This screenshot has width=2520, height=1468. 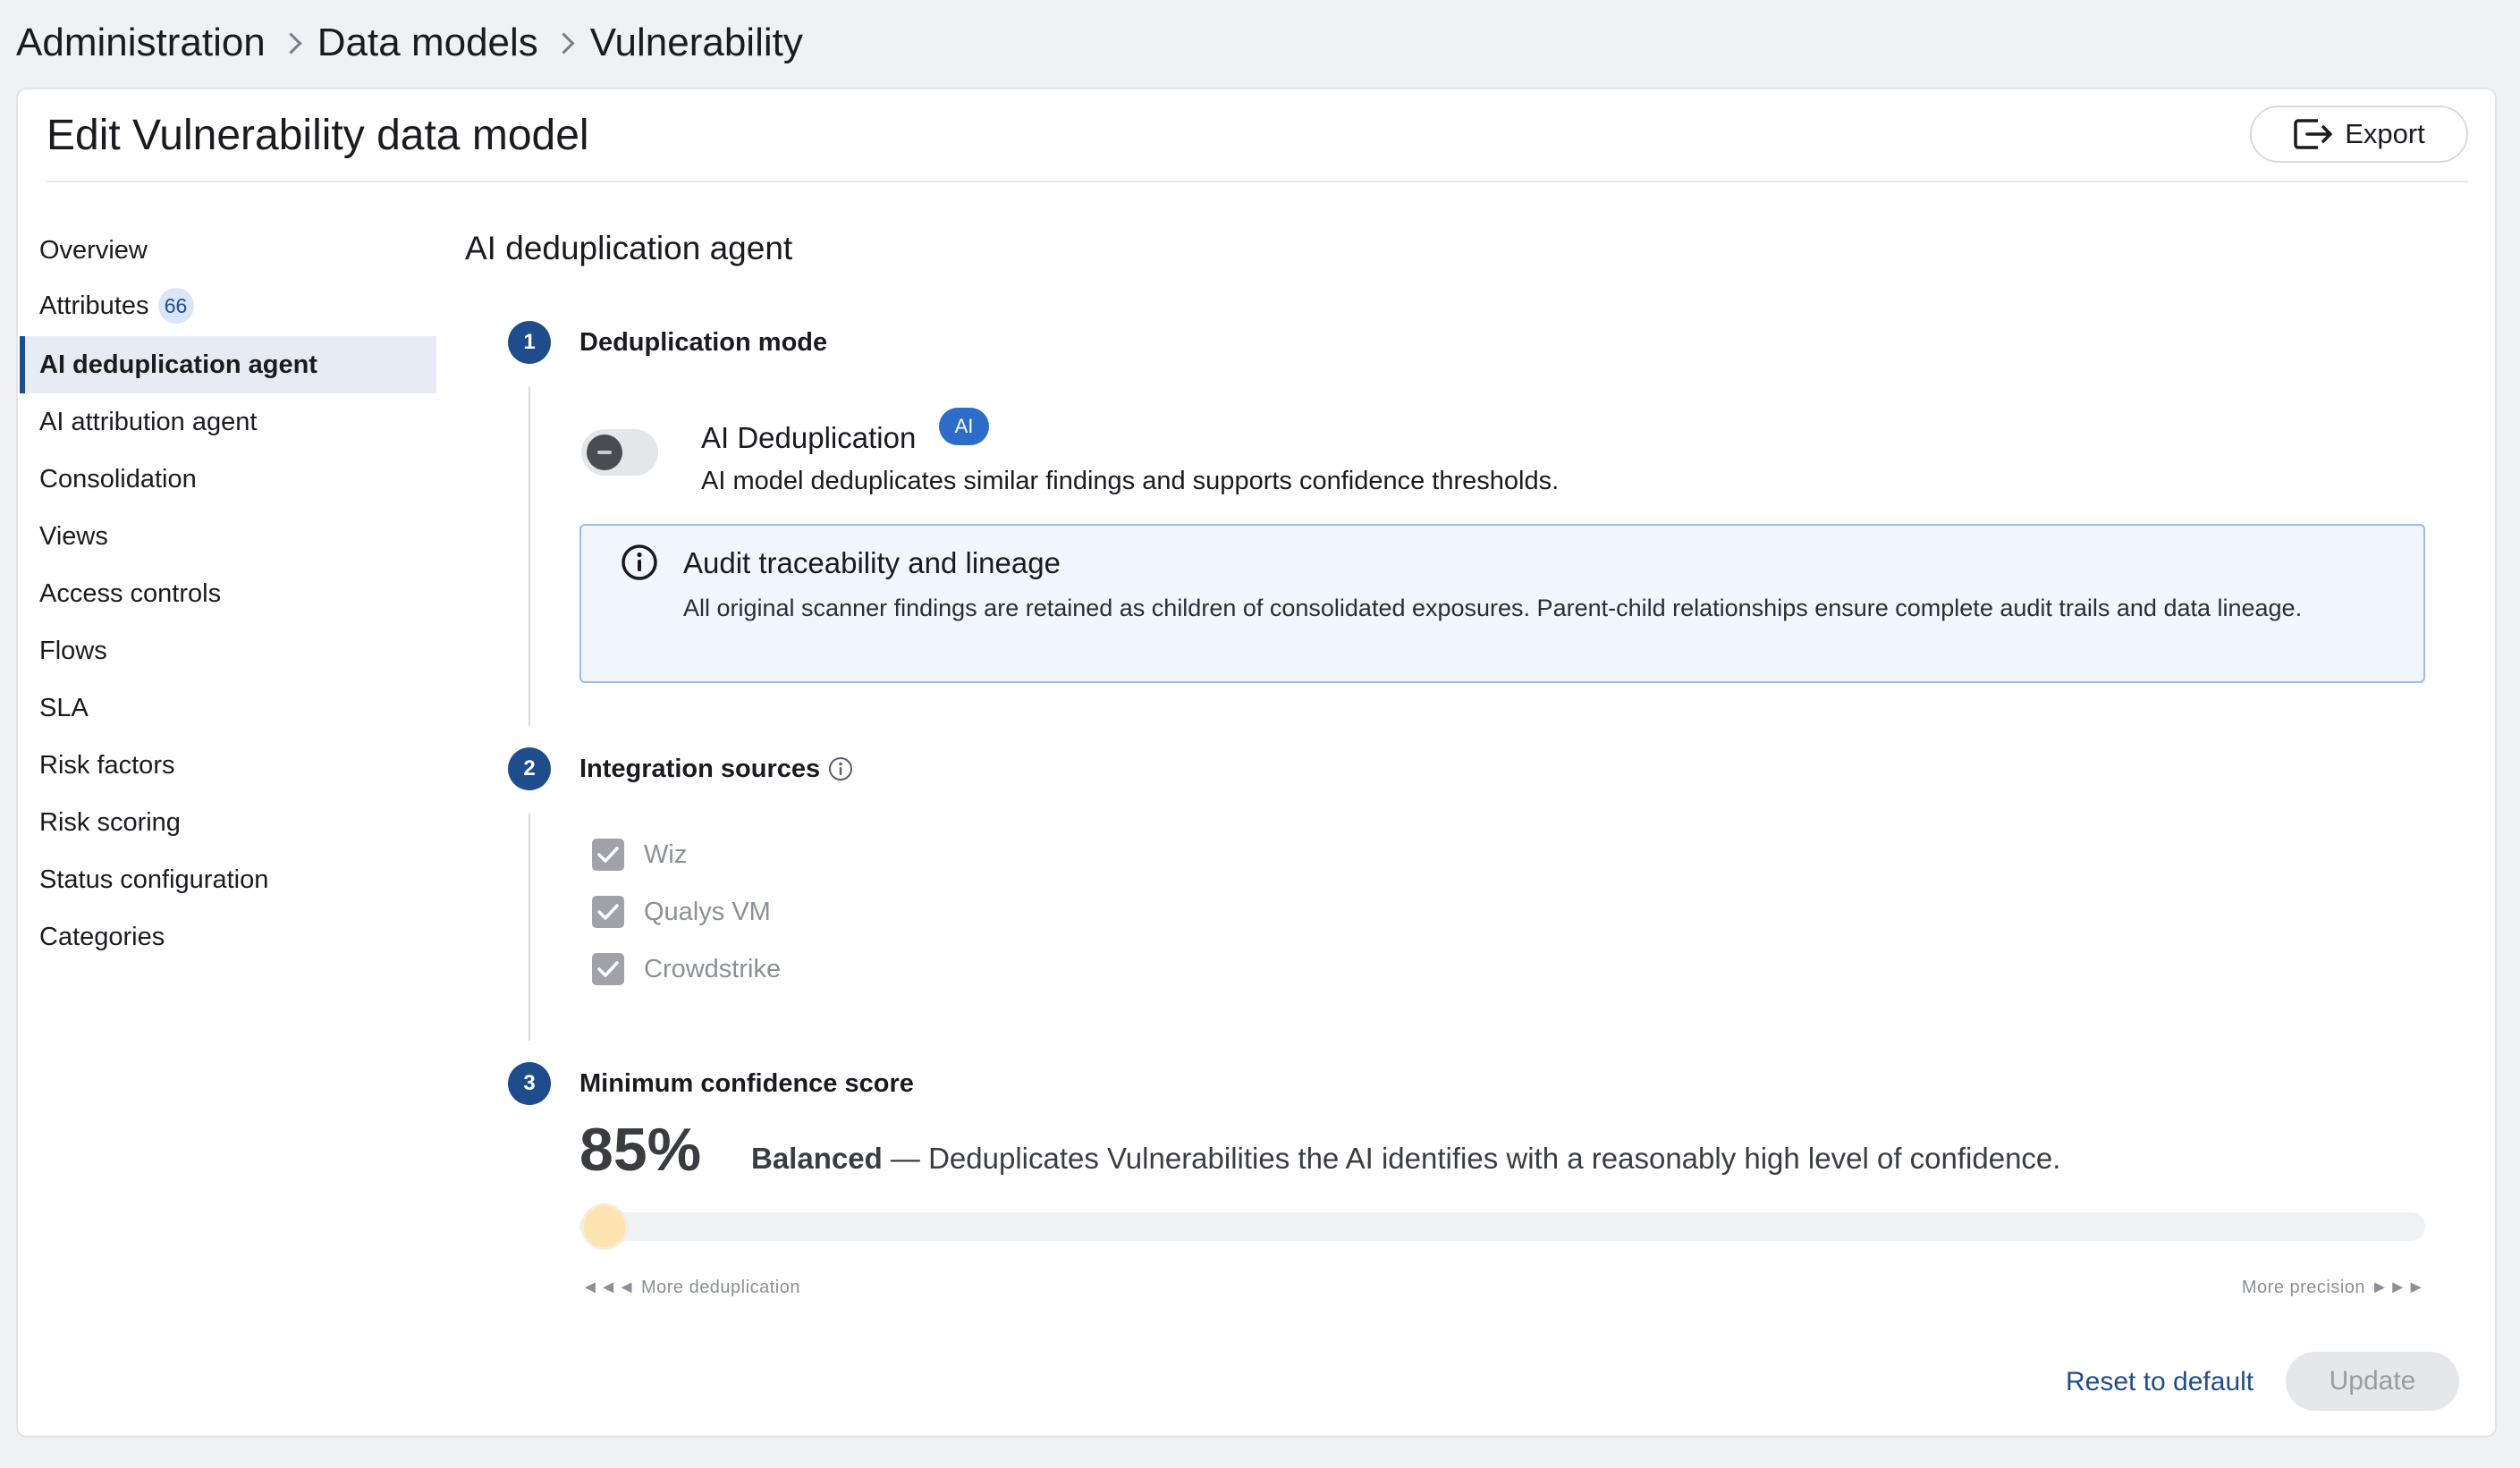 I want to click on source-checkbox-wiz, so click(x=608, y=855).